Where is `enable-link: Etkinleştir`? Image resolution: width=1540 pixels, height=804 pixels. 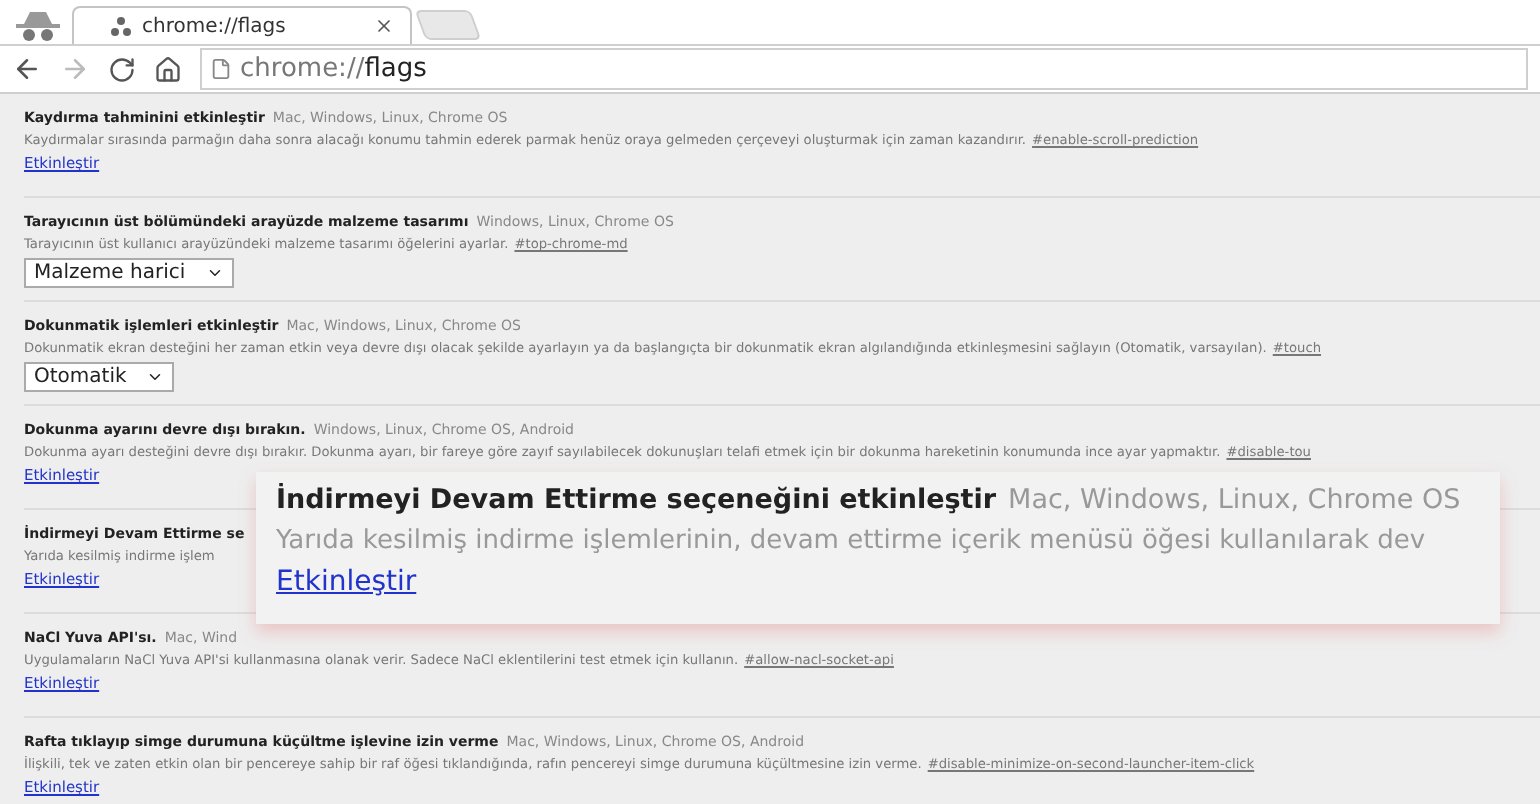 enable-link: Etkinleştir is located at coordinates (346, 582).